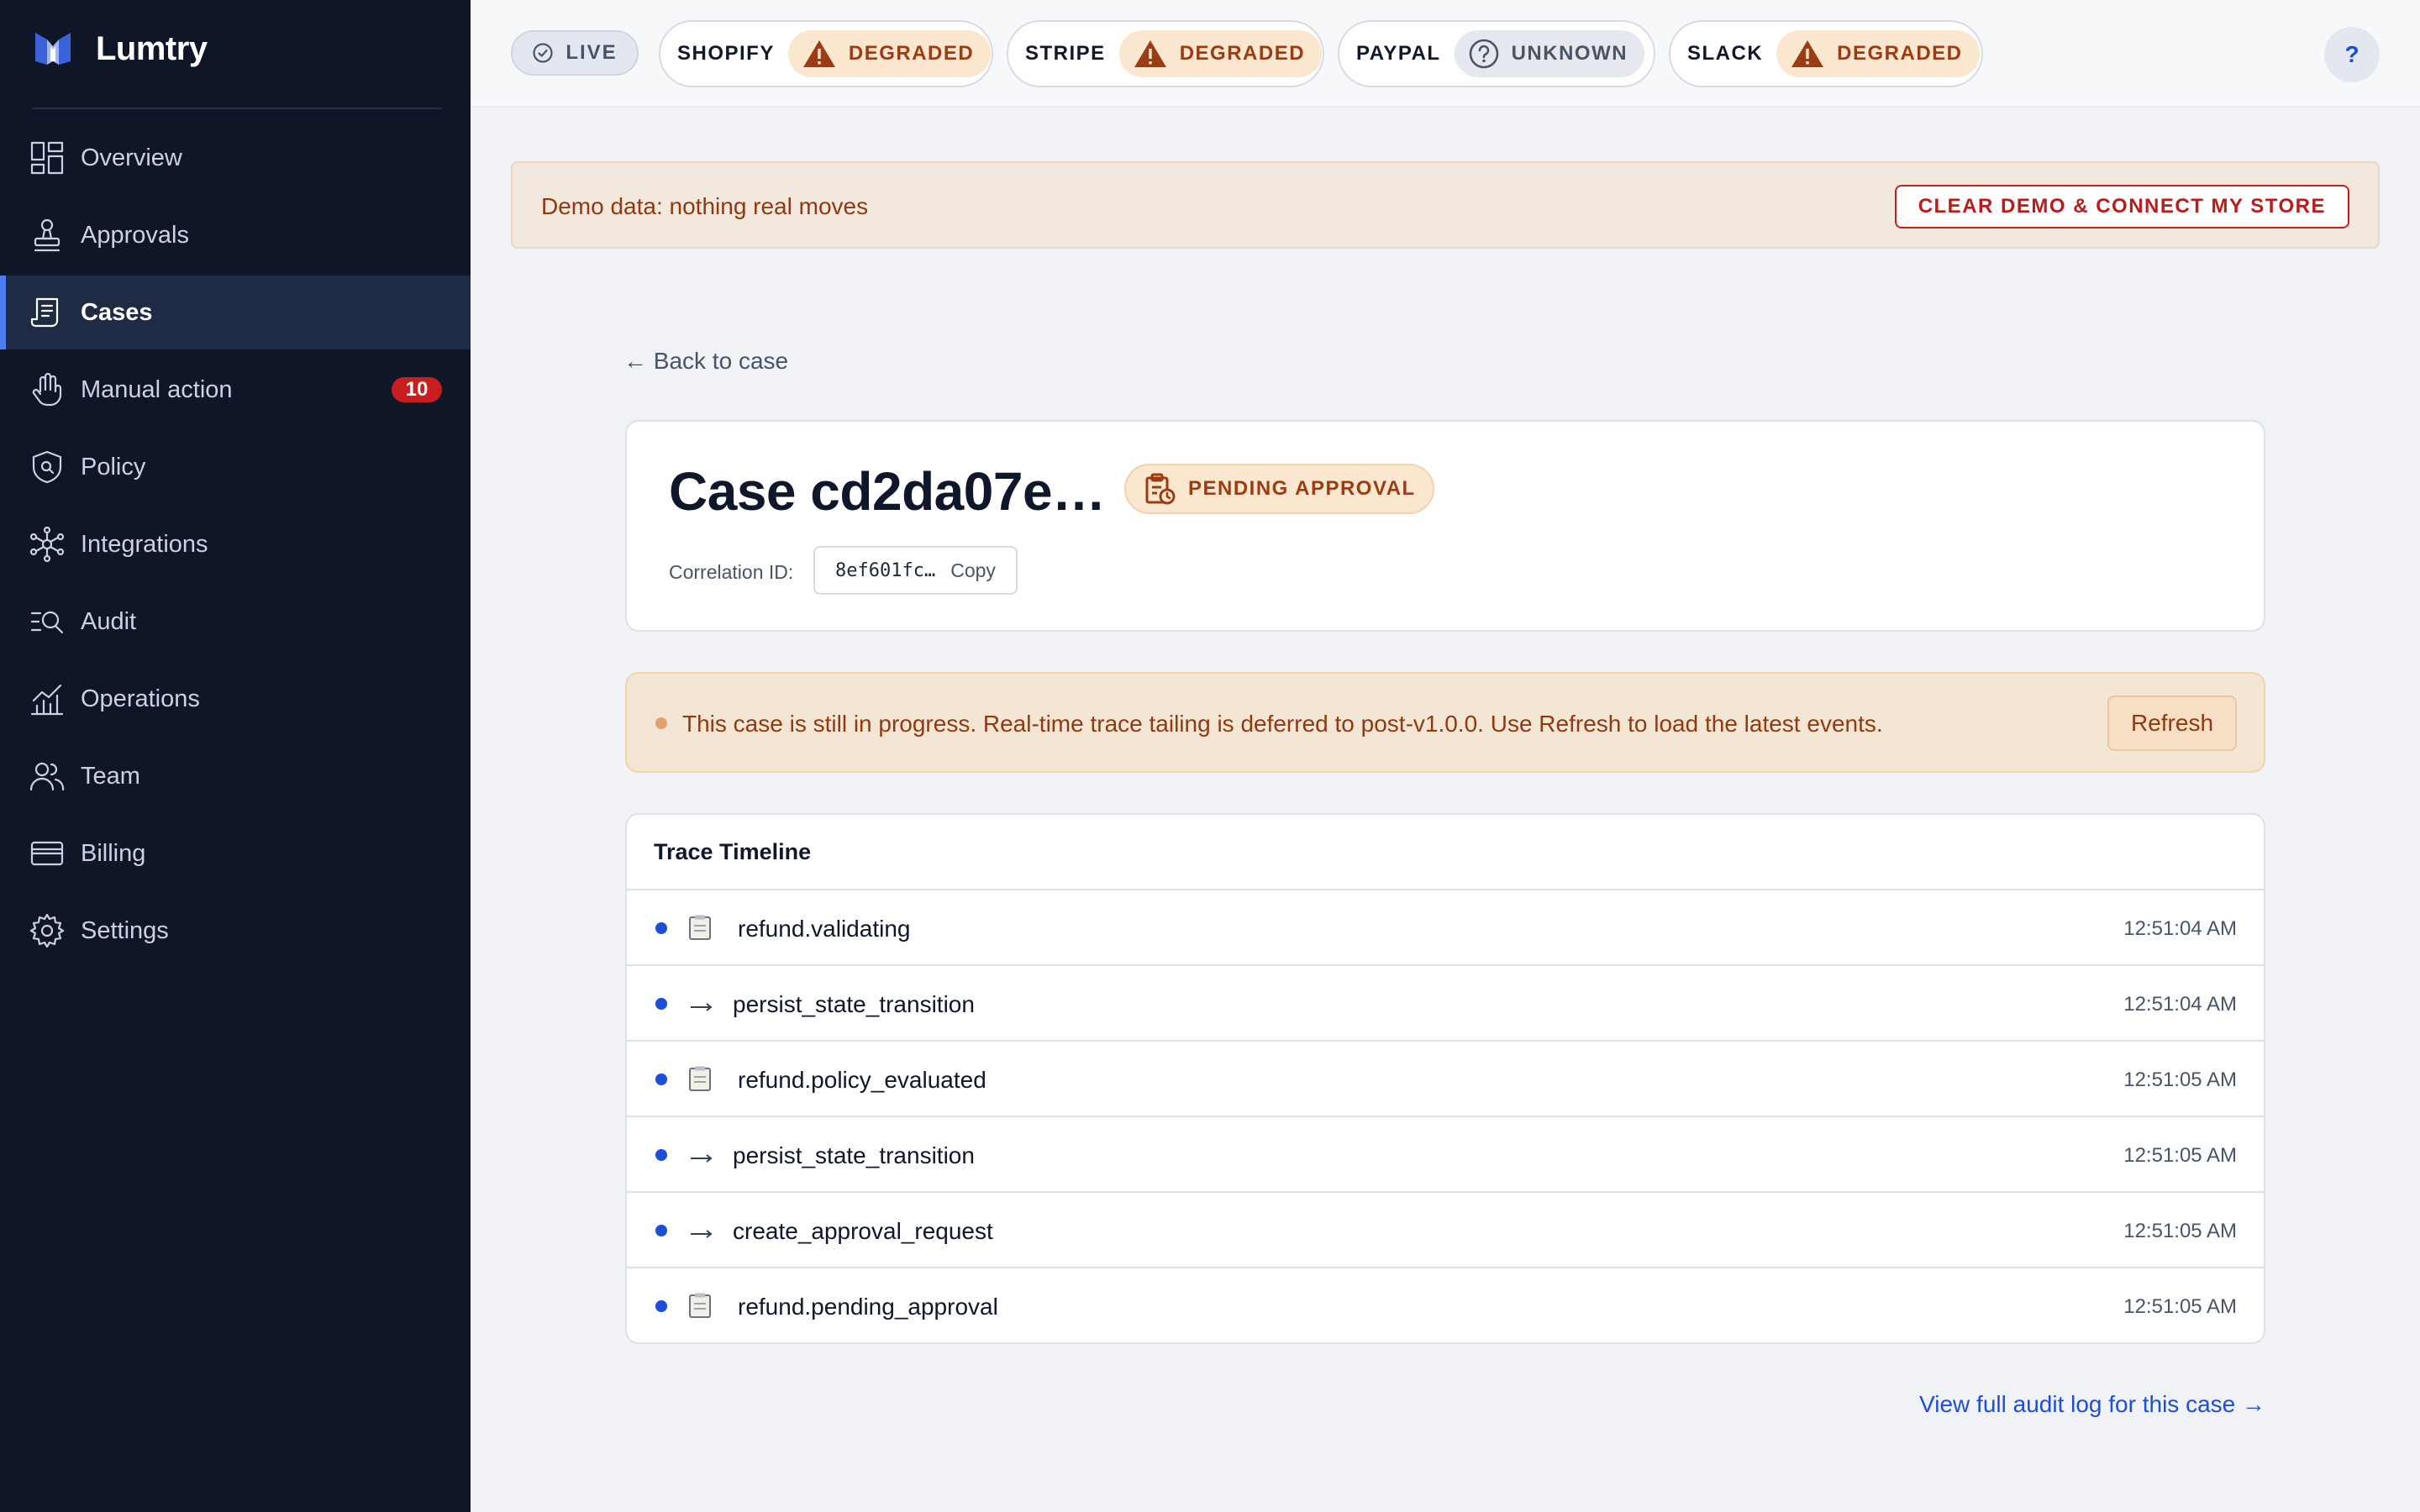 Image resolution: width=2420 pixels, height=1512 pixels. Describe the element at coordinates (732, 572) in the screenshot. I see `correlation-id-label: Correlation ID:` at that location.